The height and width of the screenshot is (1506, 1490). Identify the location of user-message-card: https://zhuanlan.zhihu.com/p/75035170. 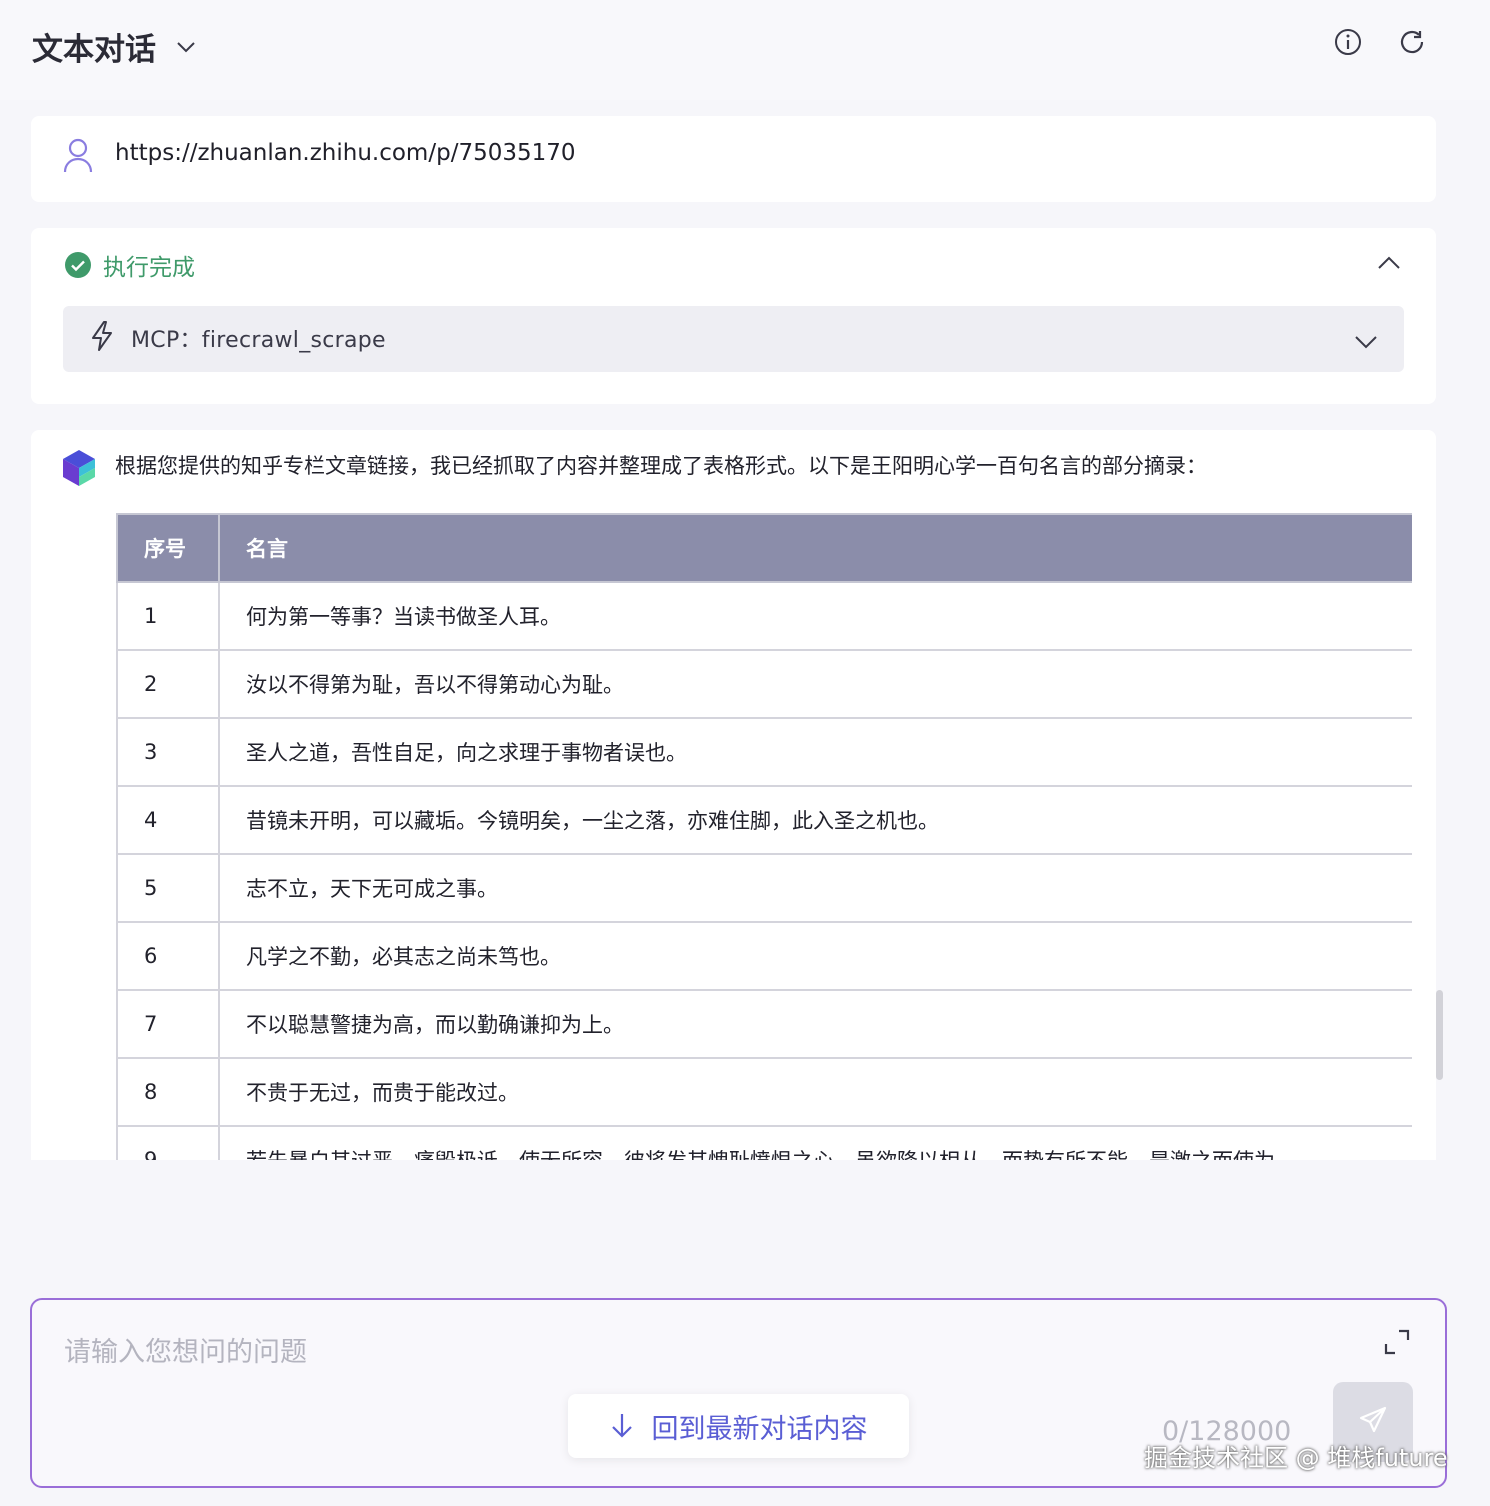
(733, 159).